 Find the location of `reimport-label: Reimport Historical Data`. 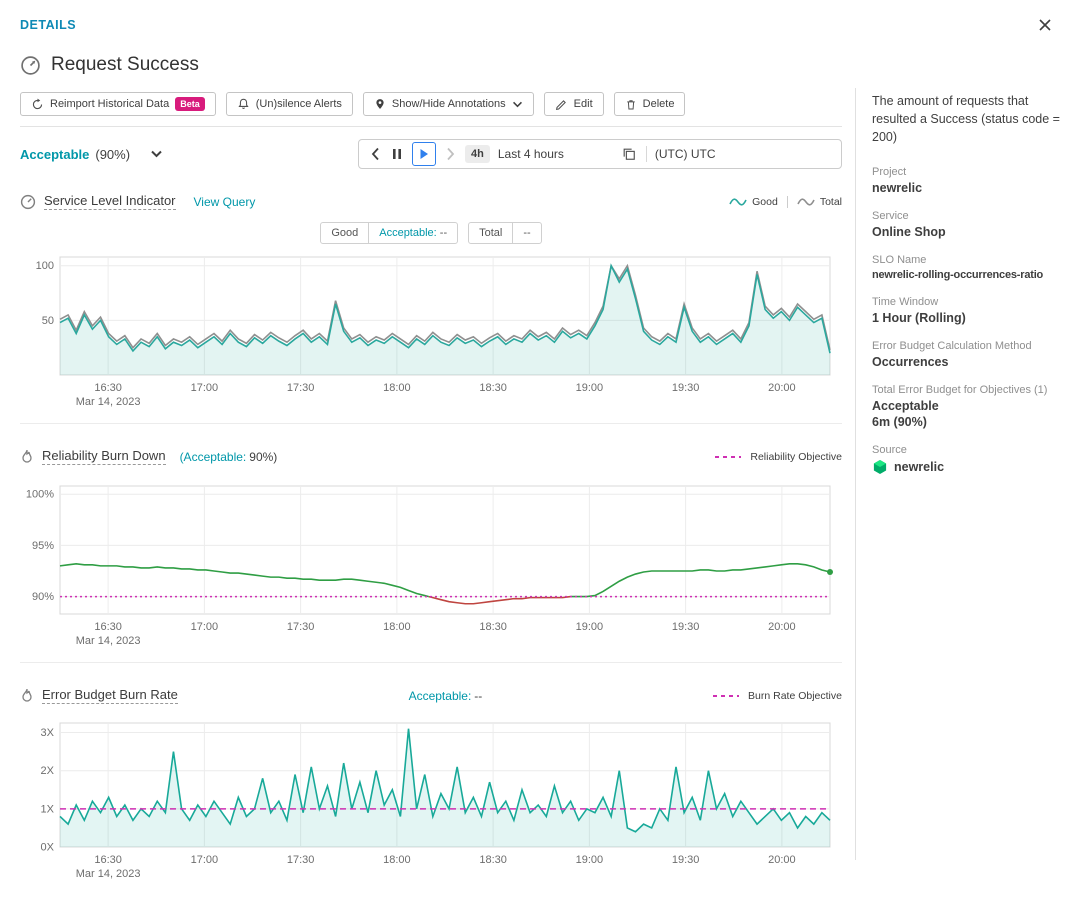

reimport-label: Reimport Historical Data is located at coordinates (110, 104).